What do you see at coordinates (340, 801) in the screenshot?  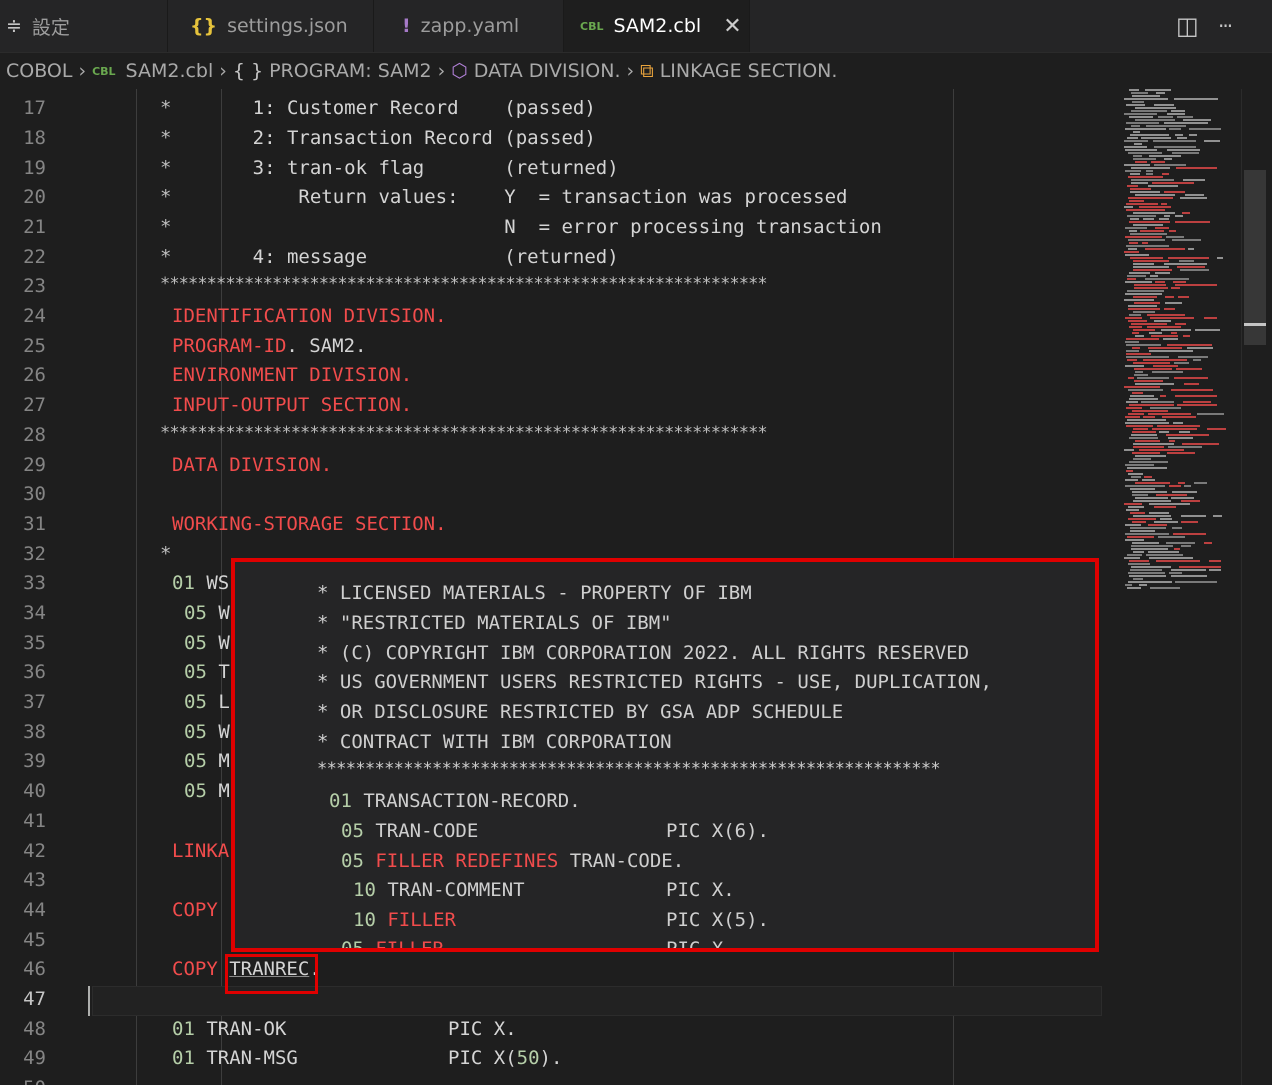 I see `level-number: 01` at bounding box center [340, 801].